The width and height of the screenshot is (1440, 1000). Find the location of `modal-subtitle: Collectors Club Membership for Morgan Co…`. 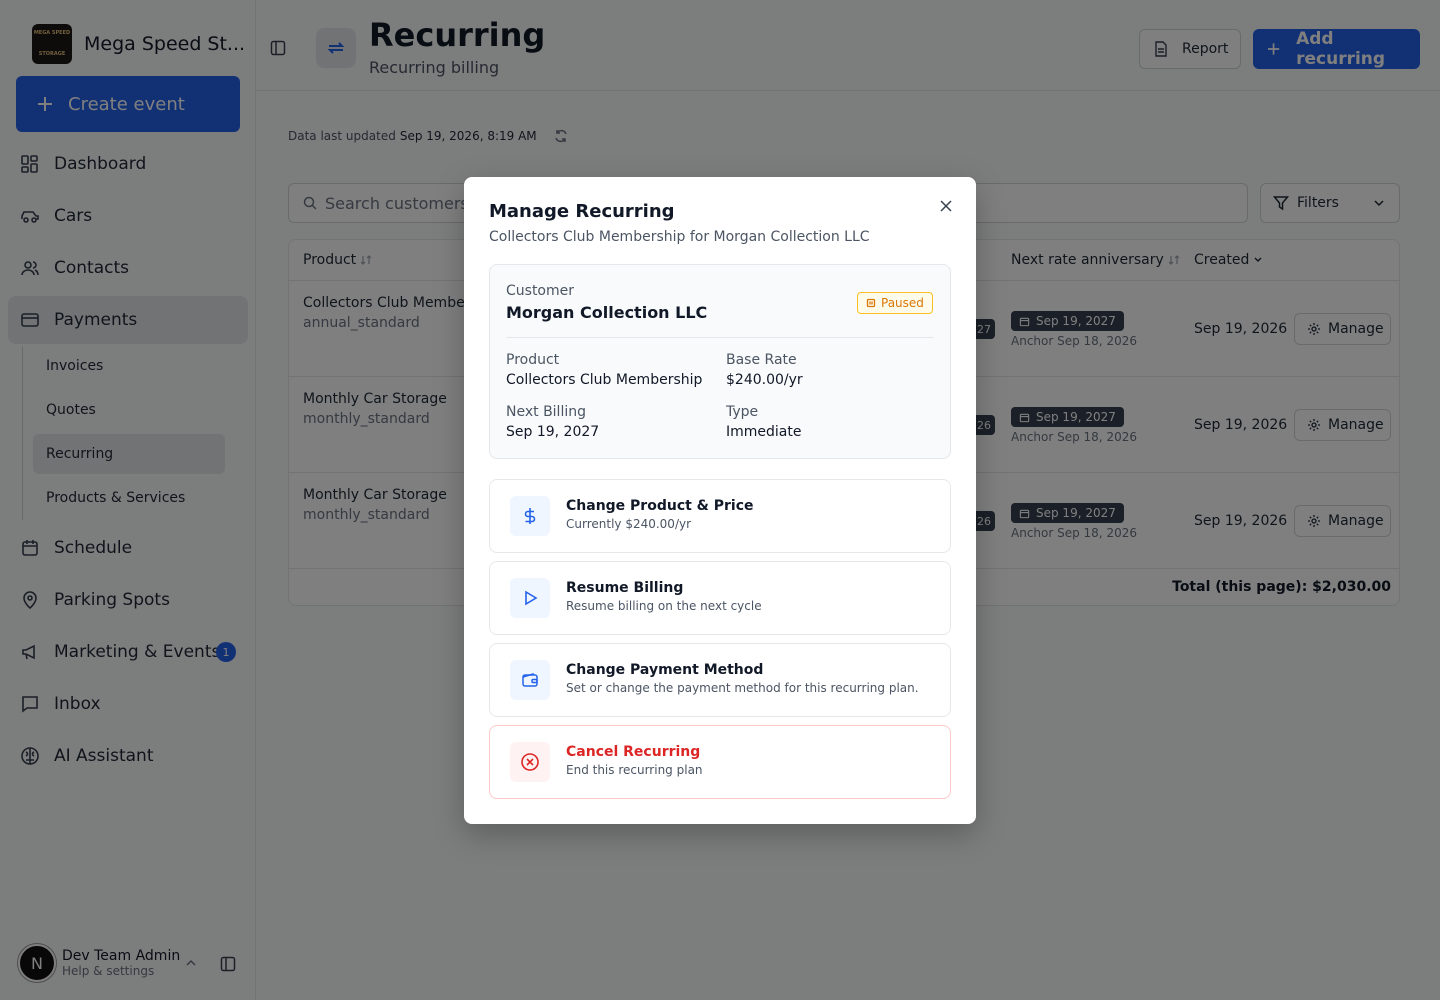

modal-subtitle: Collectors Club Membership for Morgan Co… is located at coordinates (679, 237).